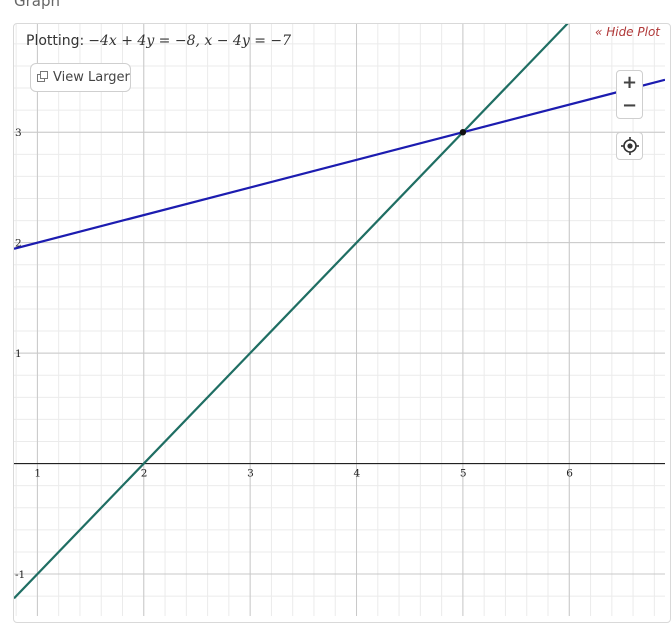  Describe the element at coordinates (357, 474) in the screenshot. I see `x-tick-label: 4` at that location.